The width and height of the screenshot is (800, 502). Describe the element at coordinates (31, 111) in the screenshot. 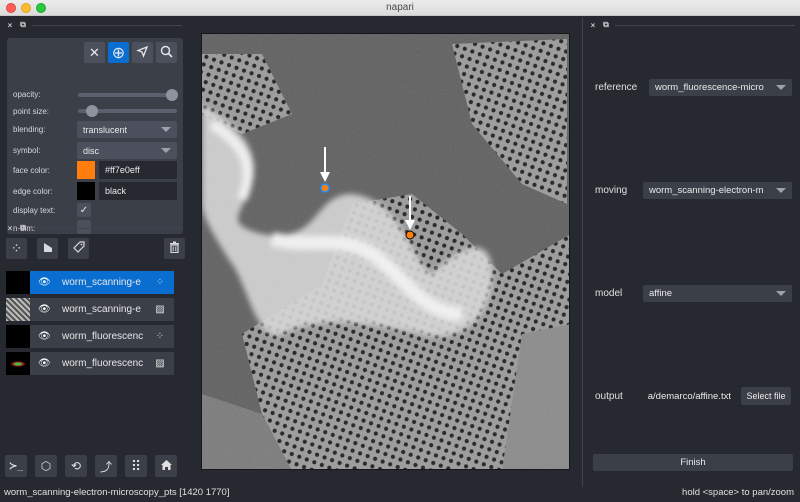

I see `point-size-label: point size:` at that location.